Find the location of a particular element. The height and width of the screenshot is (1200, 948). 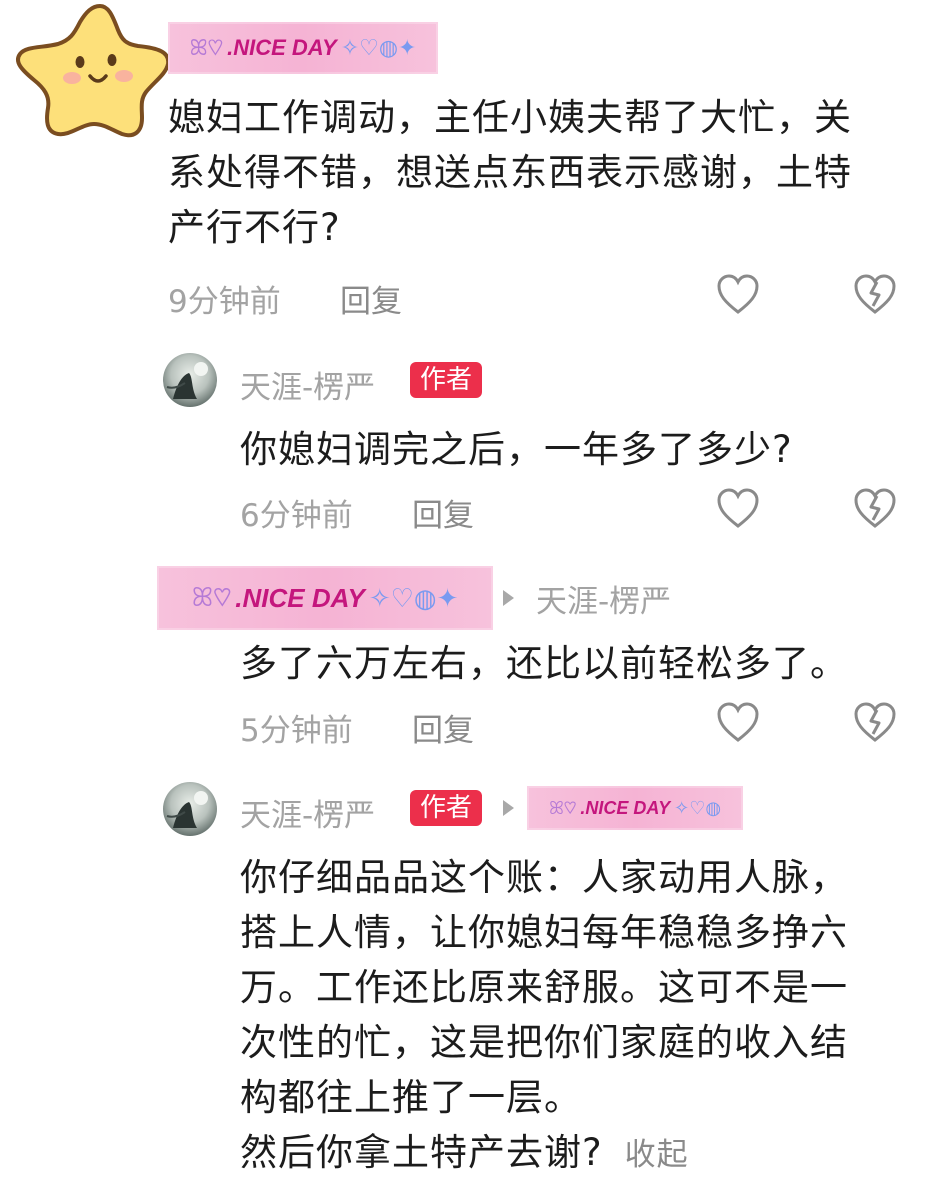

reply-to-username: 天涯-楞严 is located at coordinates (603, 598).